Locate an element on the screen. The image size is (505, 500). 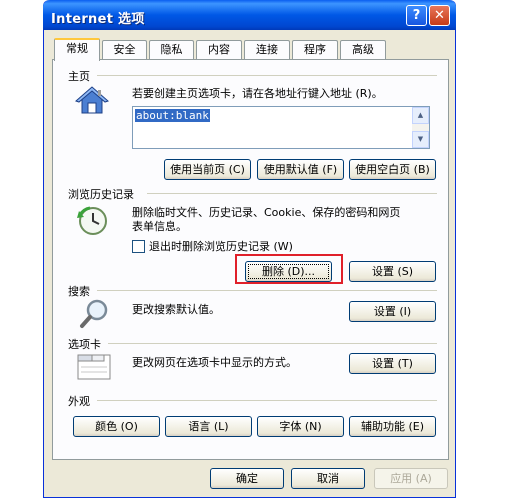
tab-programs: 程序 is located at coordinates (315, 49).